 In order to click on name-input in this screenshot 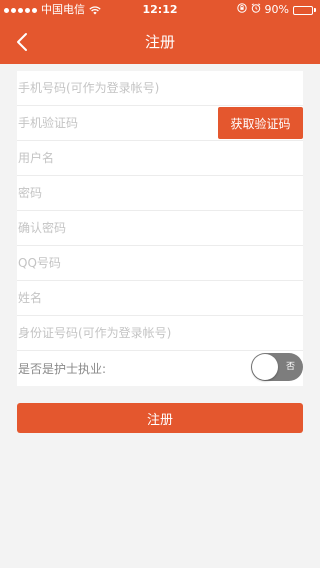, I will do `click(160, 298)`.